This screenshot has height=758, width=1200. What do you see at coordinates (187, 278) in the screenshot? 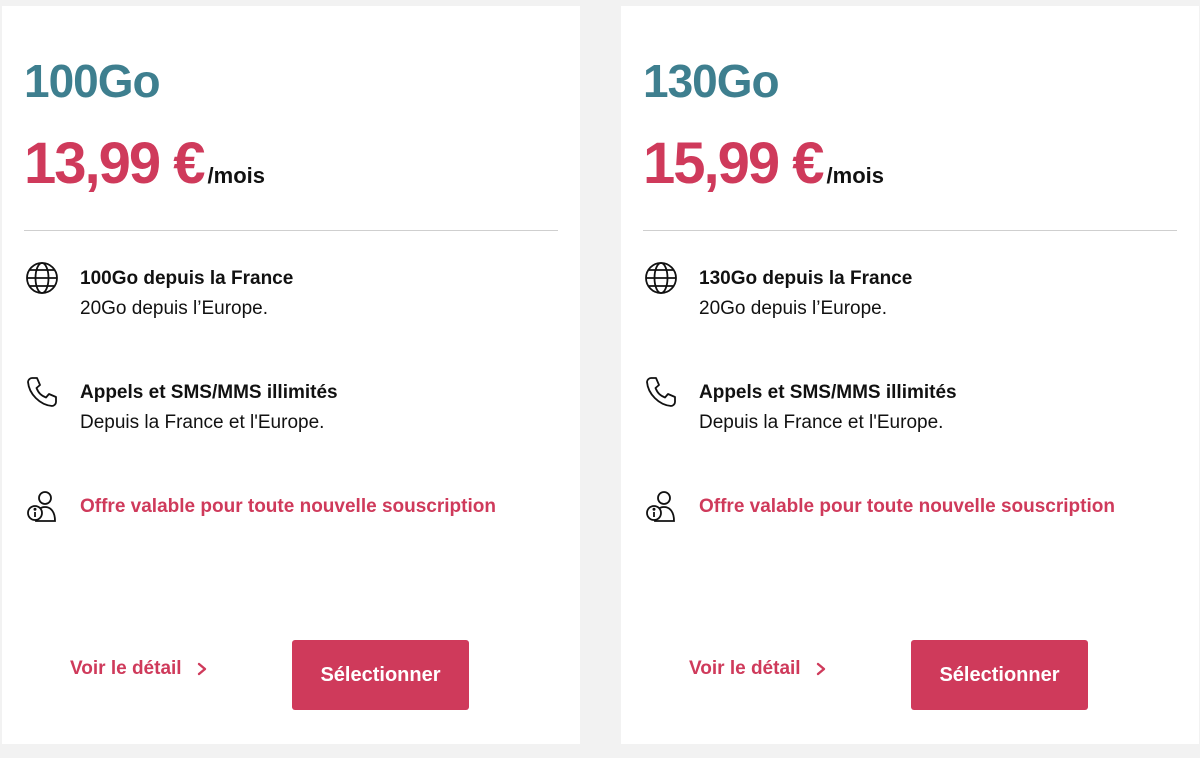
I see `feature-title: 100Go depuis la France` at bounding box center [187, 278].